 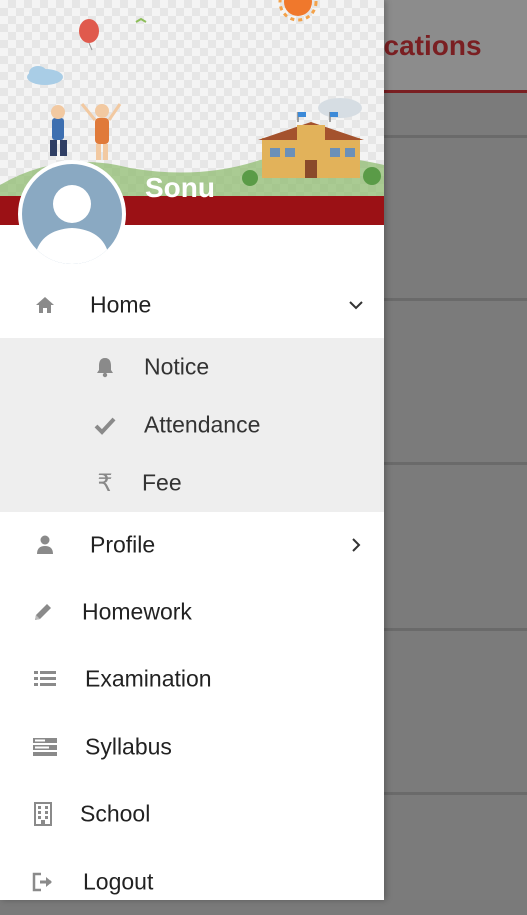 I want to click on menu-item-profile: Profile, so click(x=192, y=545).